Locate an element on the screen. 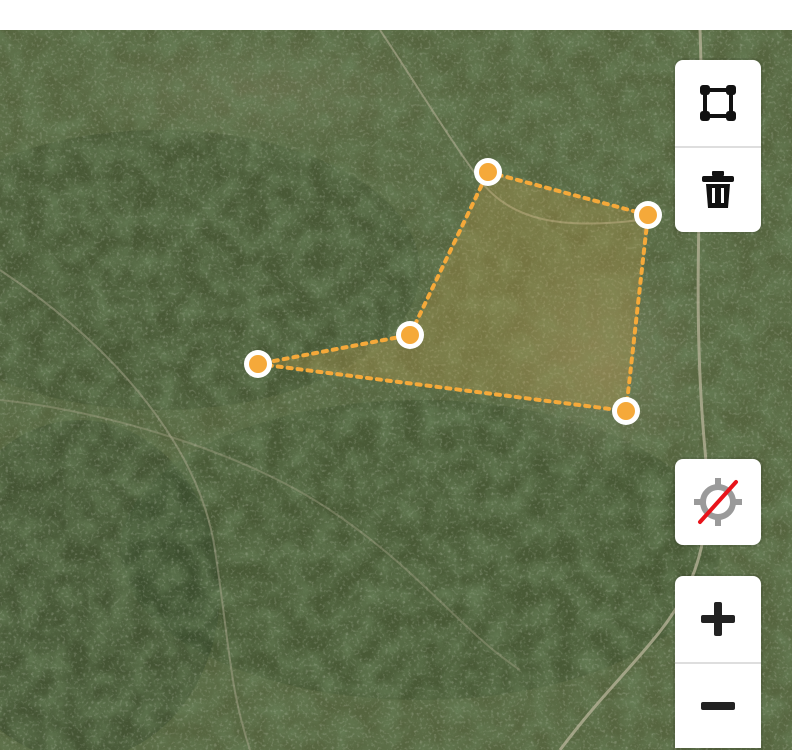  geolocate-control is located at coordinates (718, 502).